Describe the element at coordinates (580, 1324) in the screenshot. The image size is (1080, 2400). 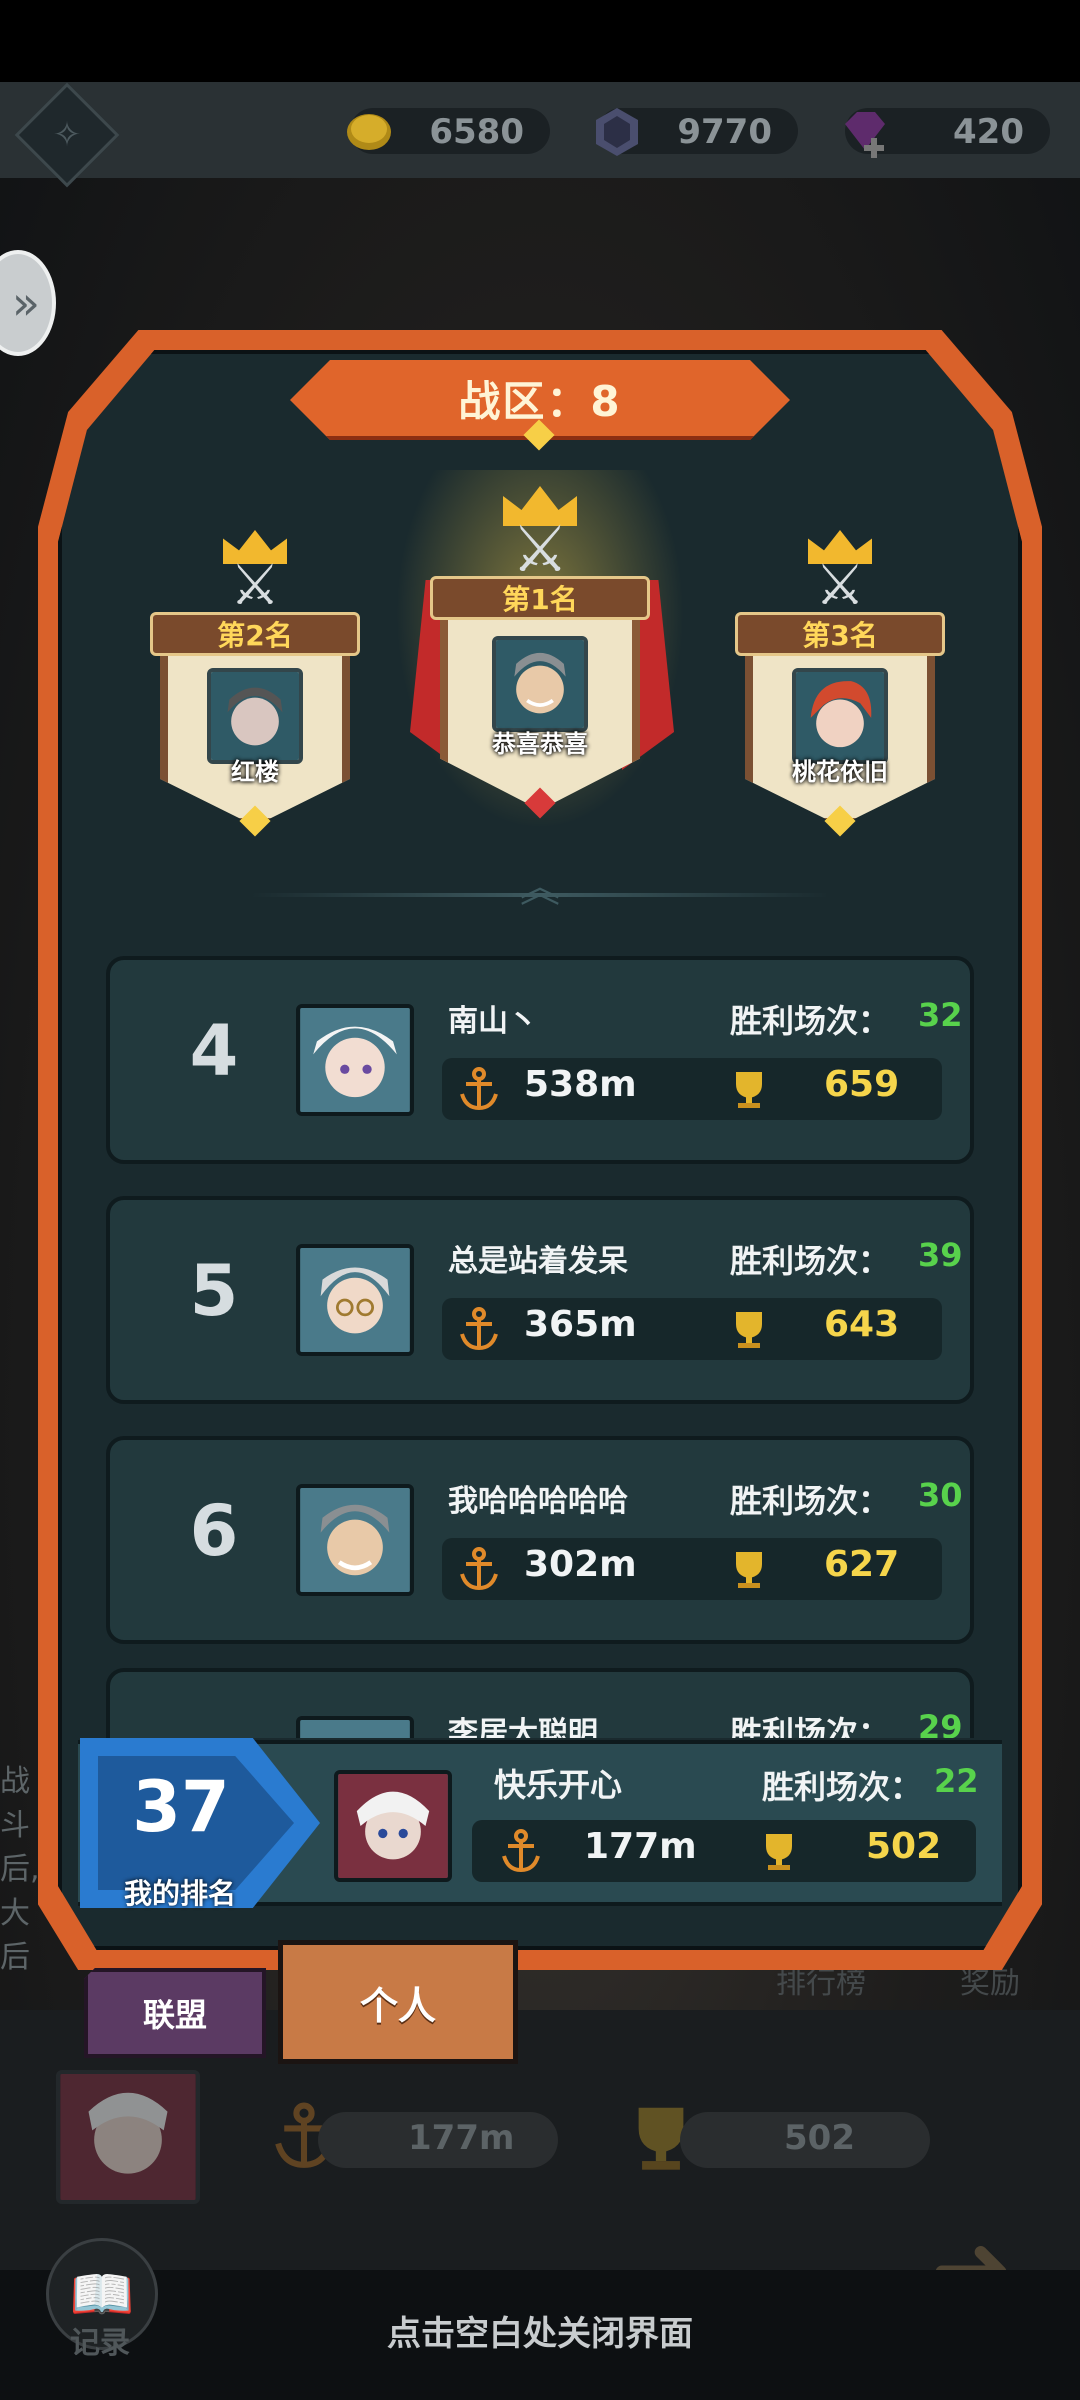
I see `row-distance: 365m` at that location.